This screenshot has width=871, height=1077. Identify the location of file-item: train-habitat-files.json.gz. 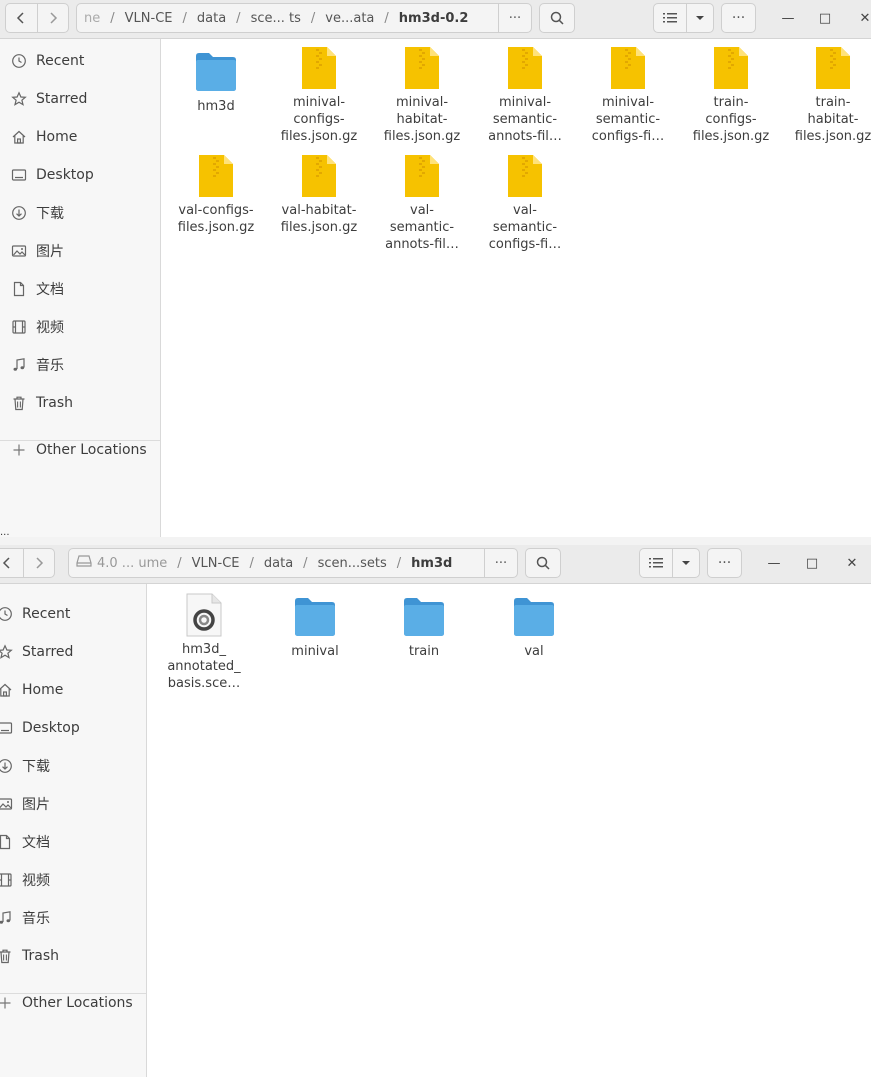
(827, 95).